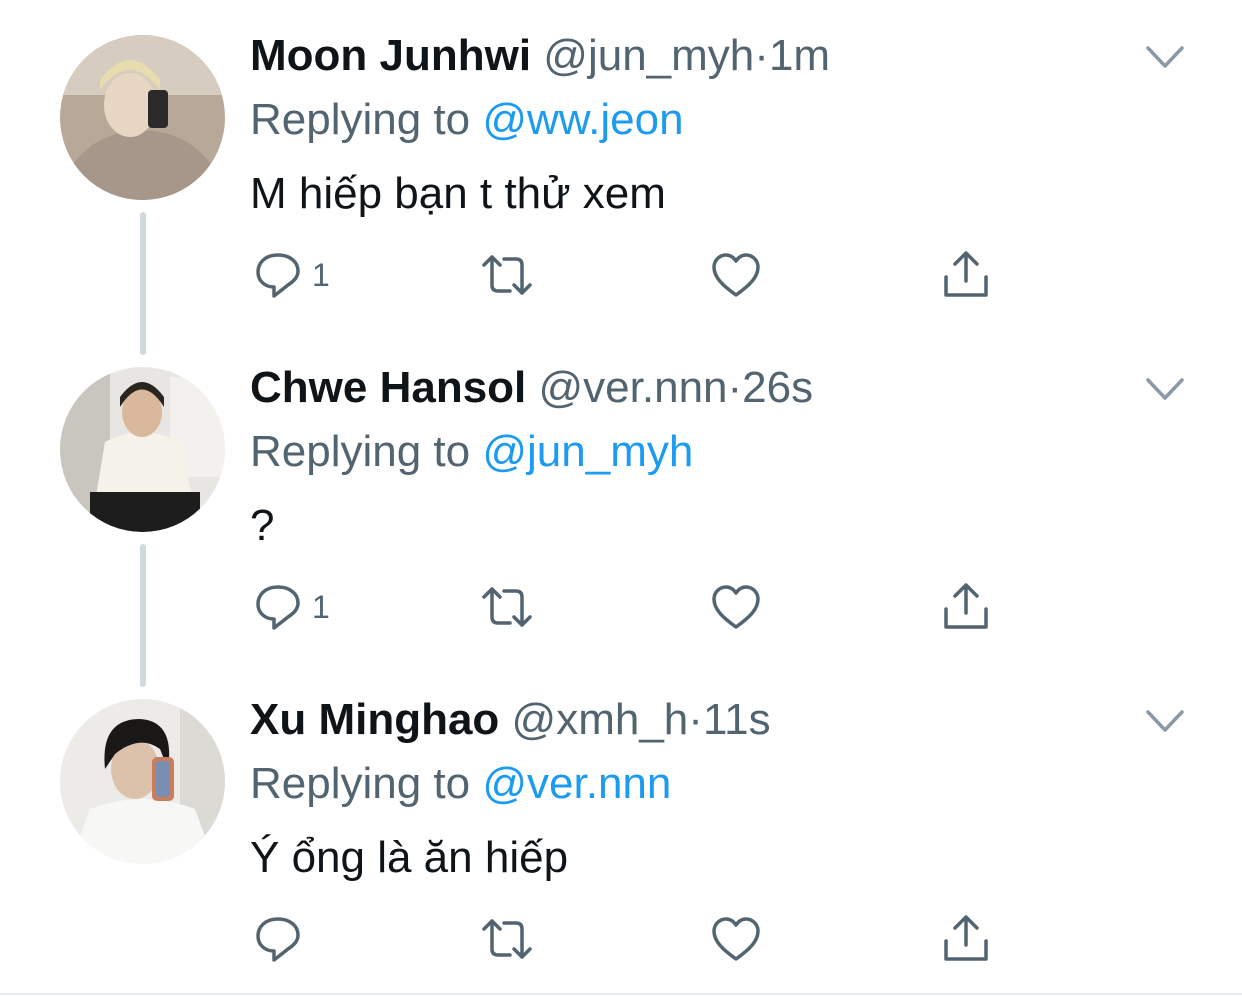 The width and height of the screenshot is (1242, 996). Describe the element at coordinates (648, 55) in the screenshot. I see `username-handle: @jun_myh` at that location.